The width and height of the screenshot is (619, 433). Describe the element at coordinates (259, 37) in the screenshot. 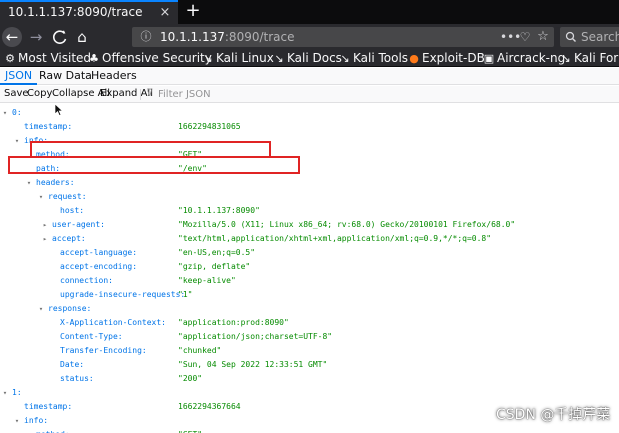

I see `url-path: :8090/trace` at that location.